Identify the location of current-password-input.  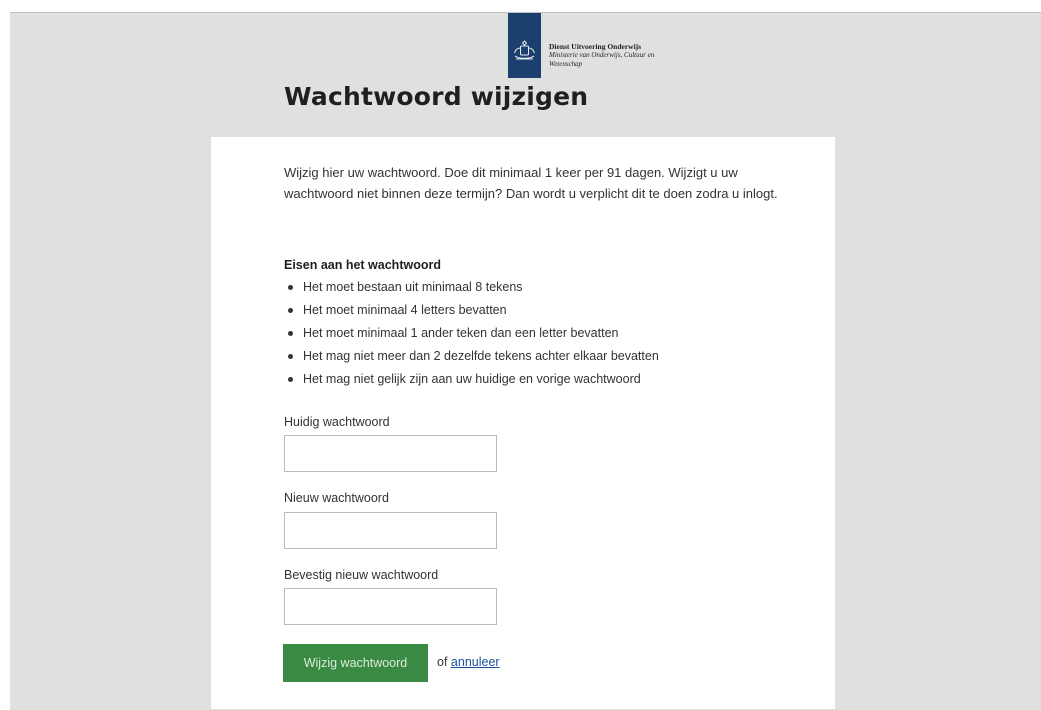
(390, 453).